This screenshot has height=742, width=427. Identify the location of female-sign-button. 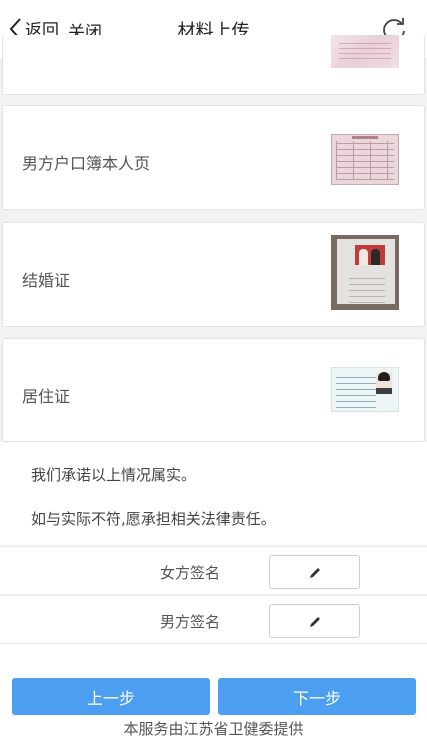
(314, 572).